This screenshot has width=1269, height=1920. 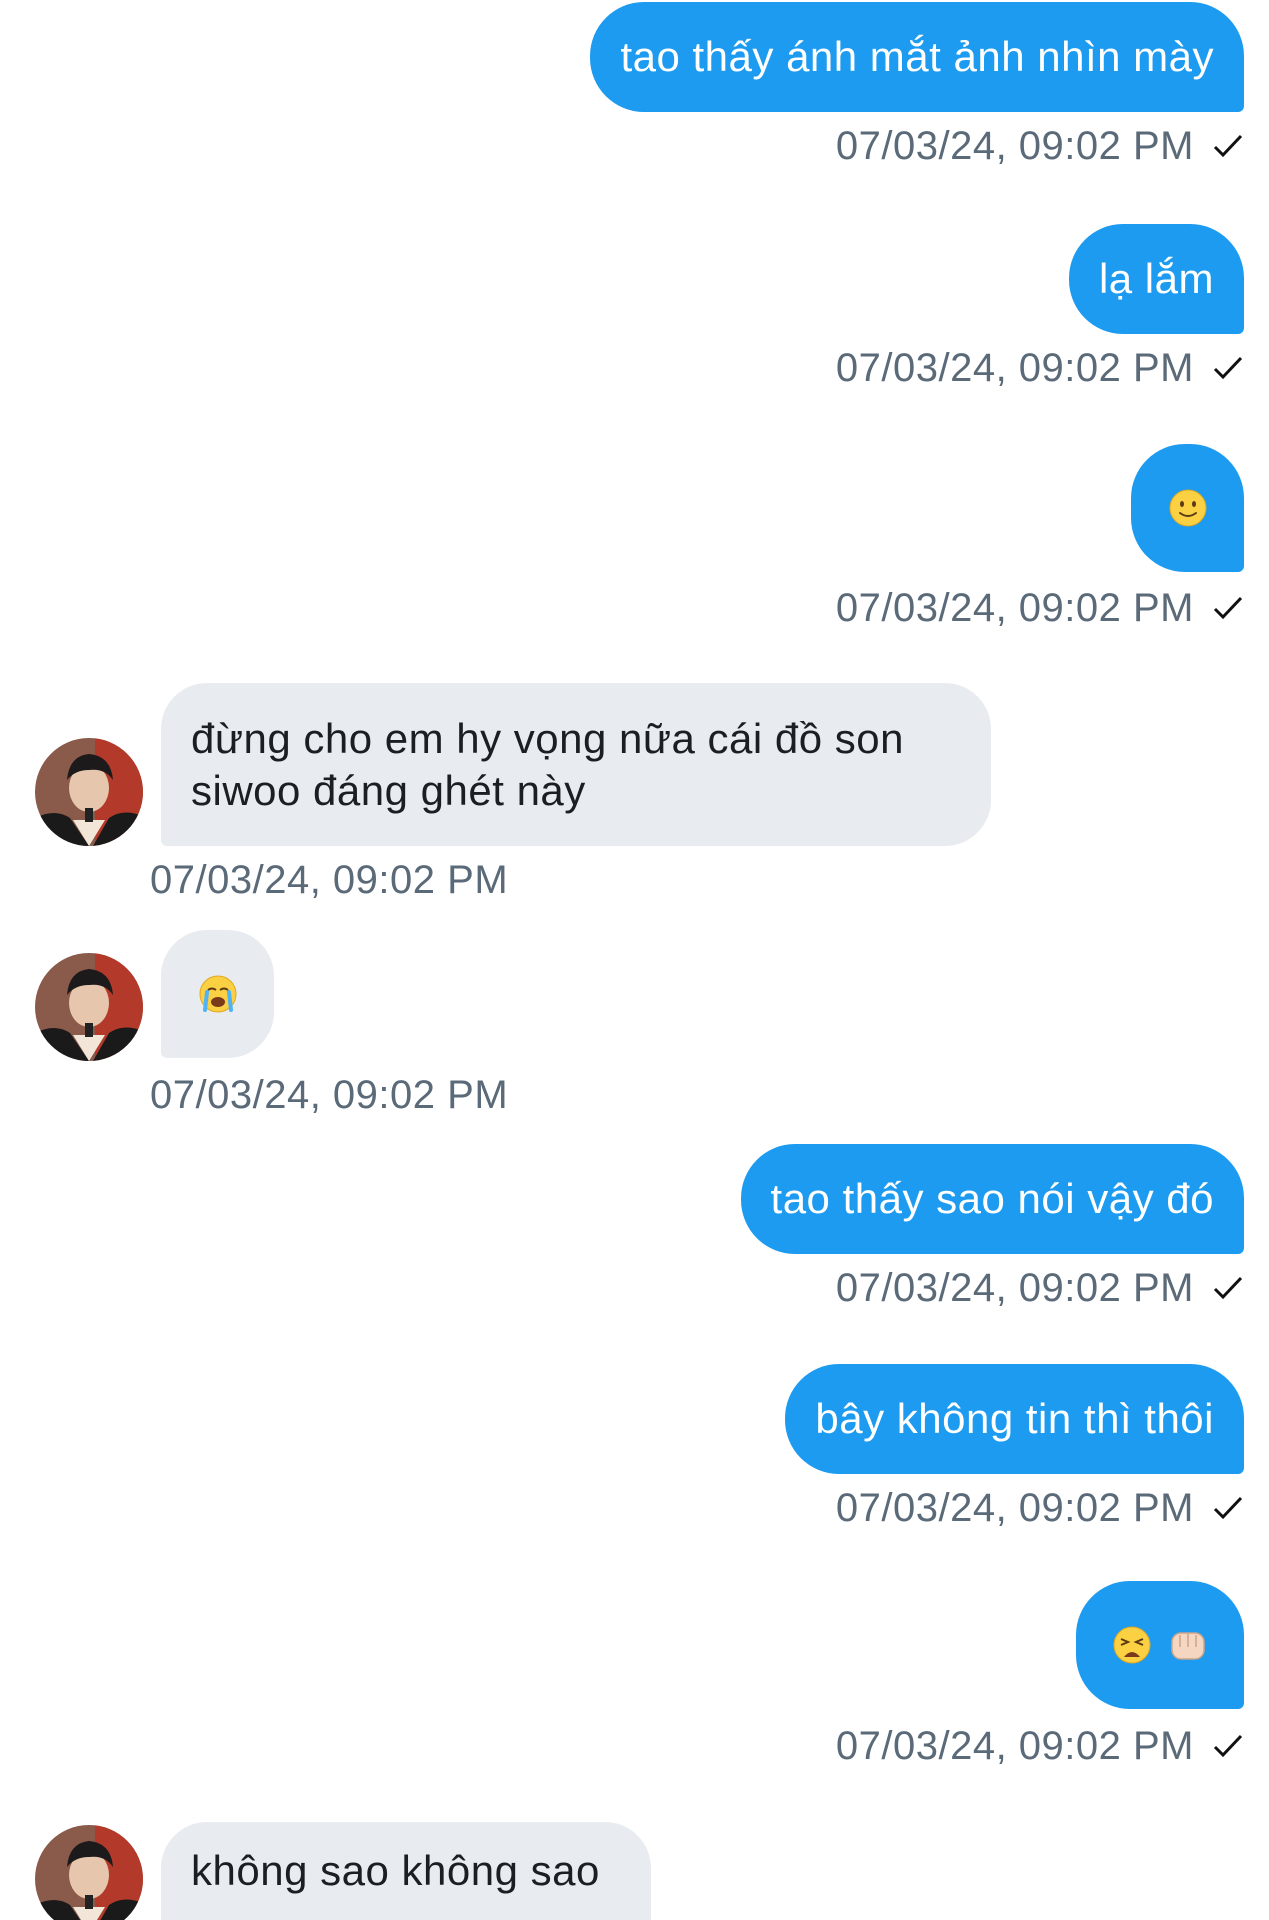 I want to click on incoming-message-bubble: không sao không sao, so click(x=406, y=1871).